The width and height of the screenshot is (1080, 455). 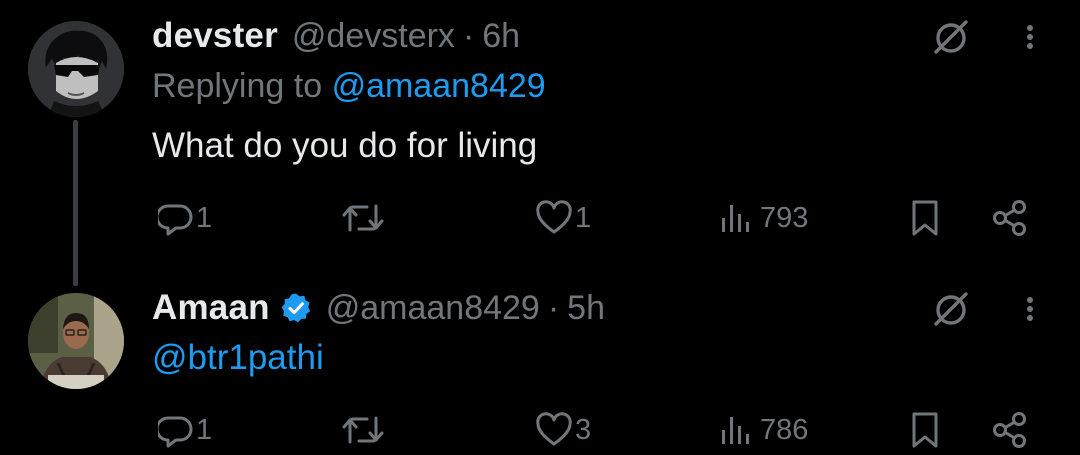 I want to click on view-count: 786, so click(x=784, y=429).